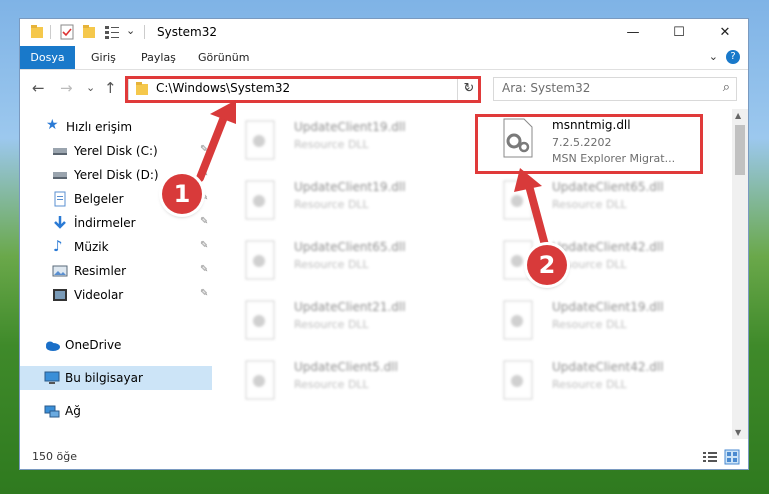 The image size is (769, 494). What do you see at coordinates (372, 174) in the screenshot?
I see `annotation-arrows` at bounding box center [372, 174].